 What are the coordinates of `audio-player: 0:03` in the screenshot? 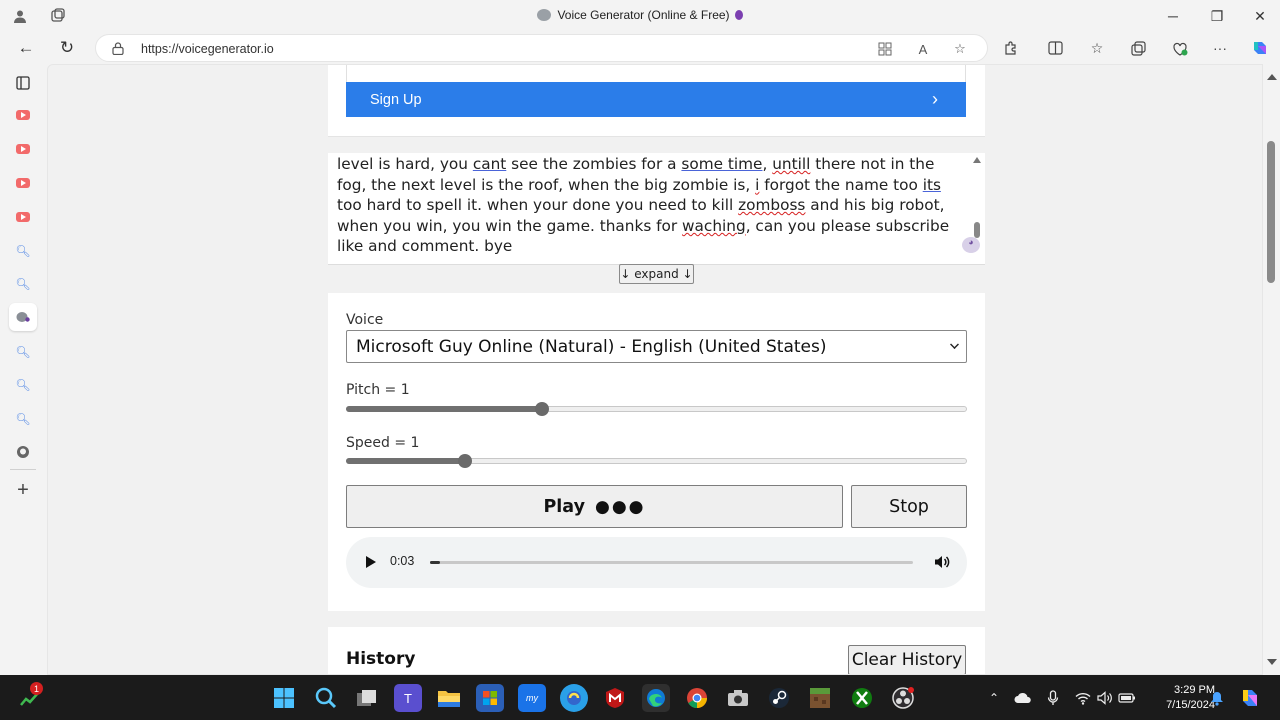 It's located at (656, 562).